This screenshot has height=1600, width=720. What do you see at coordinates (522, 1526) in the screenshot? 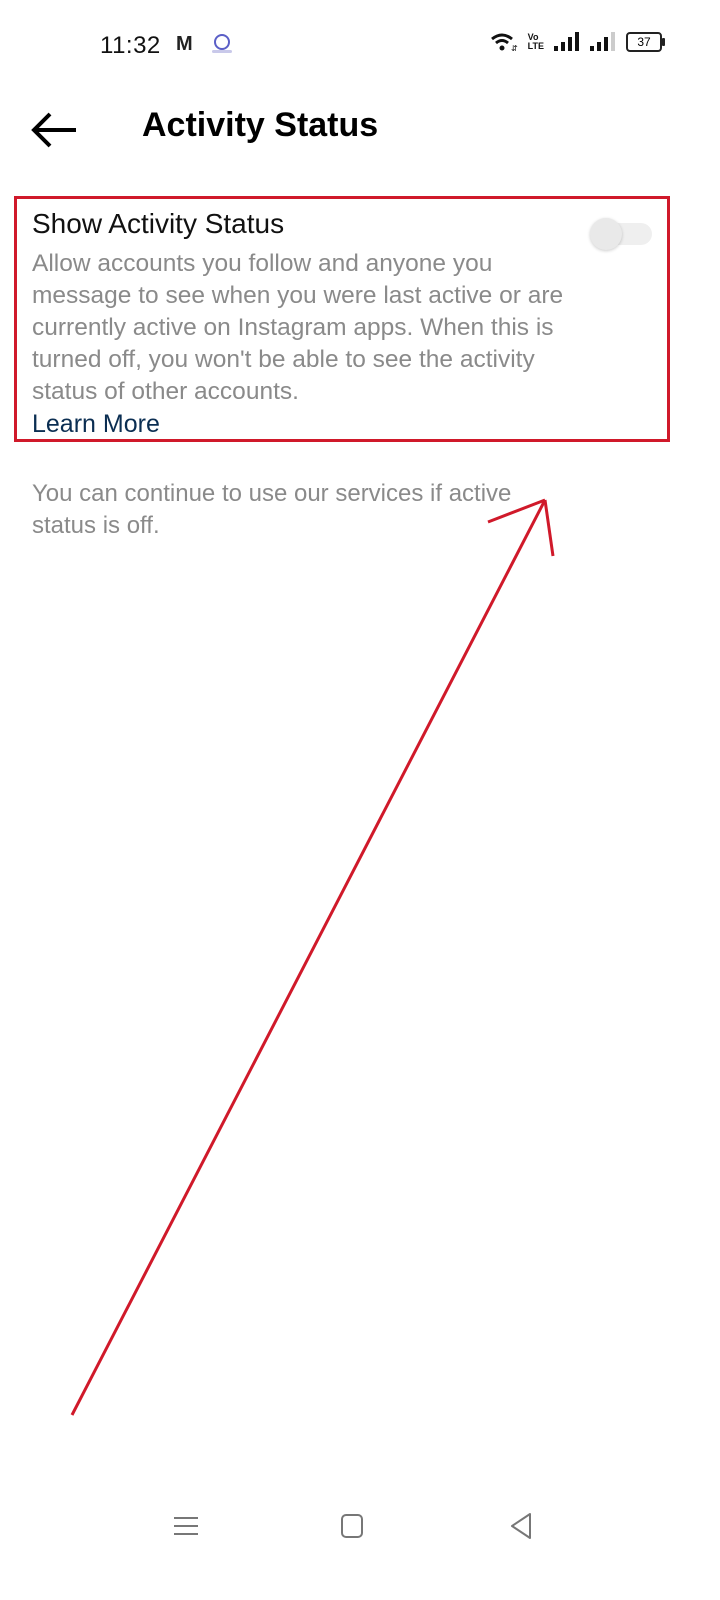
I see `nav-back-icon` at bounding box center [522, 1526].